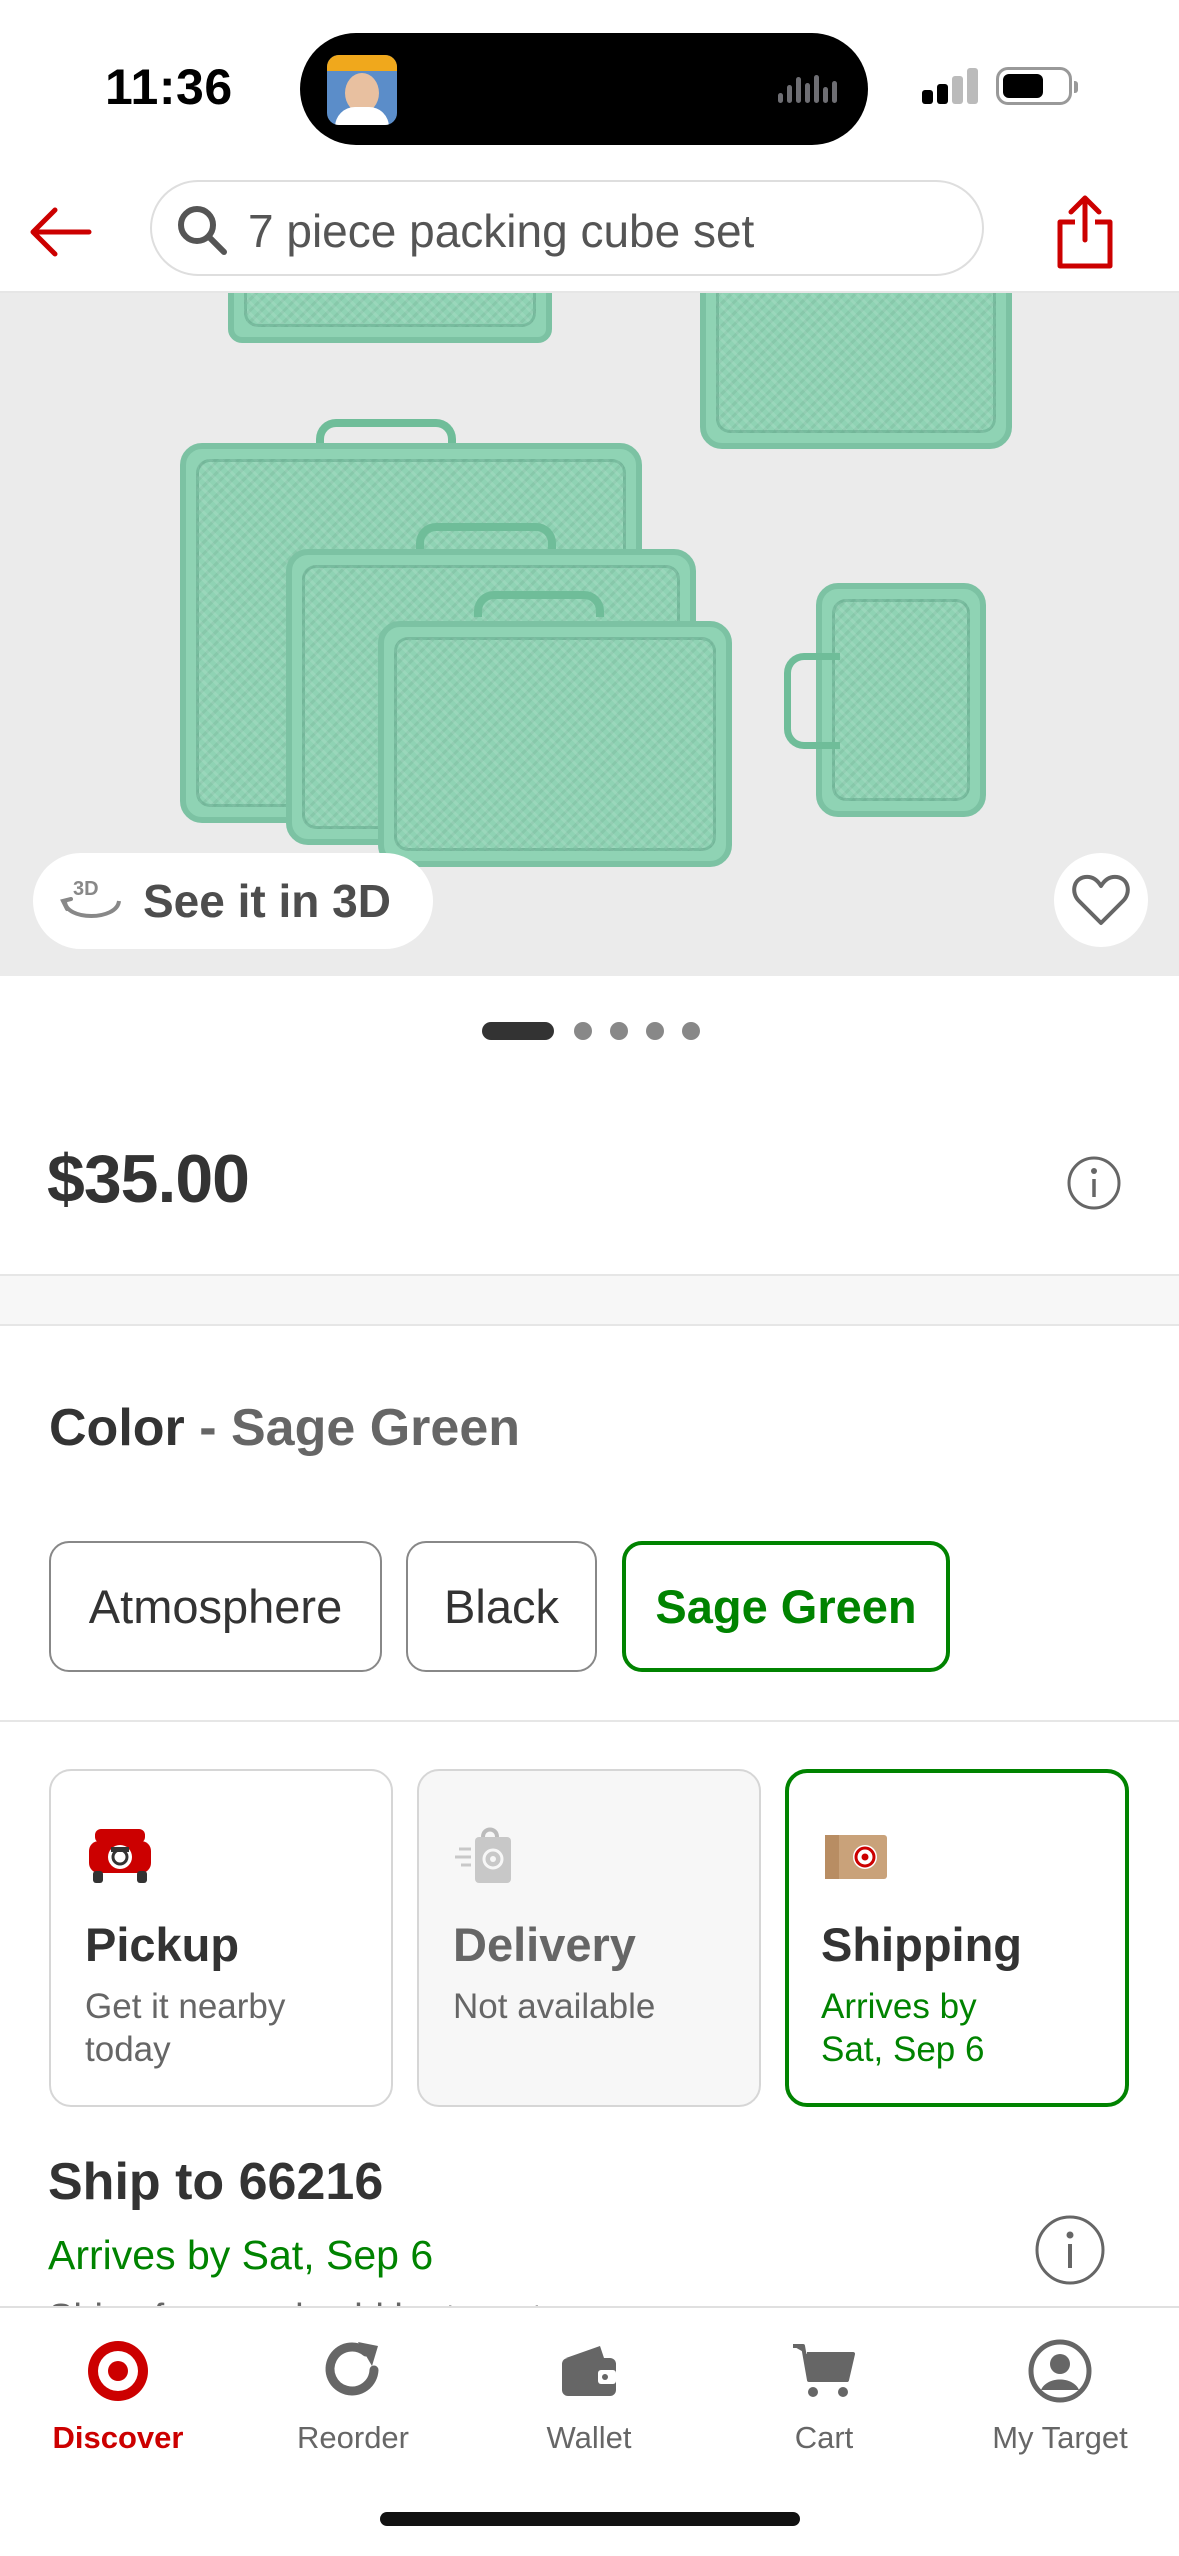 This screenshot has width=1179, height=2556. Describe the element at coordinates (202, 230) in the screenshot. I see `search-icon` at that location.